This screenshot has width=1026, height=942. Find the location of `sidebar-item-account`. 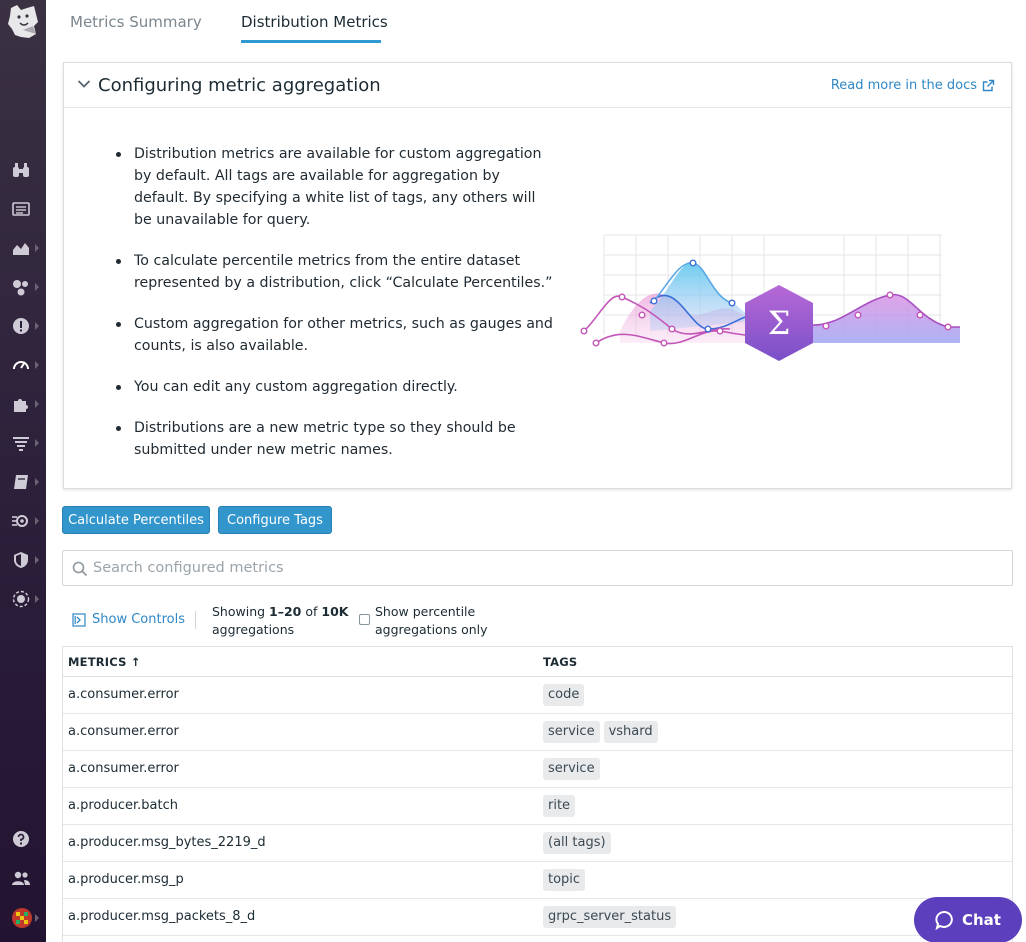

sidebar-item-account is located at coordinates (23, 918).